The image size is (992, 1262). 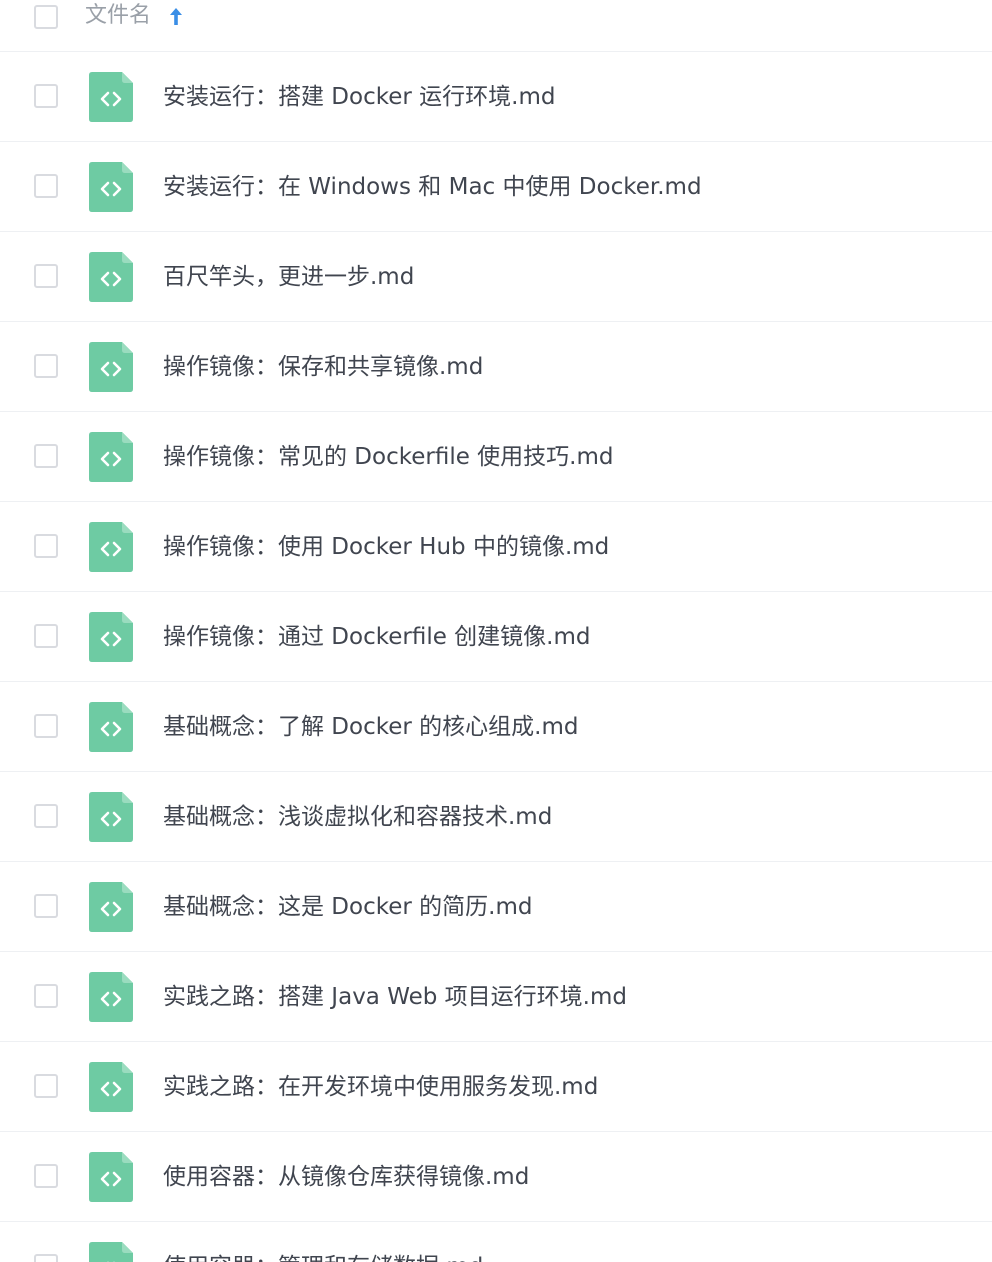 What do you see at coordinates (388, 457) in the screenshot?
I see `file-name: 操作镜像：常见的 Dockerfile 使用技巧.md` at bounding box center [388, 457].